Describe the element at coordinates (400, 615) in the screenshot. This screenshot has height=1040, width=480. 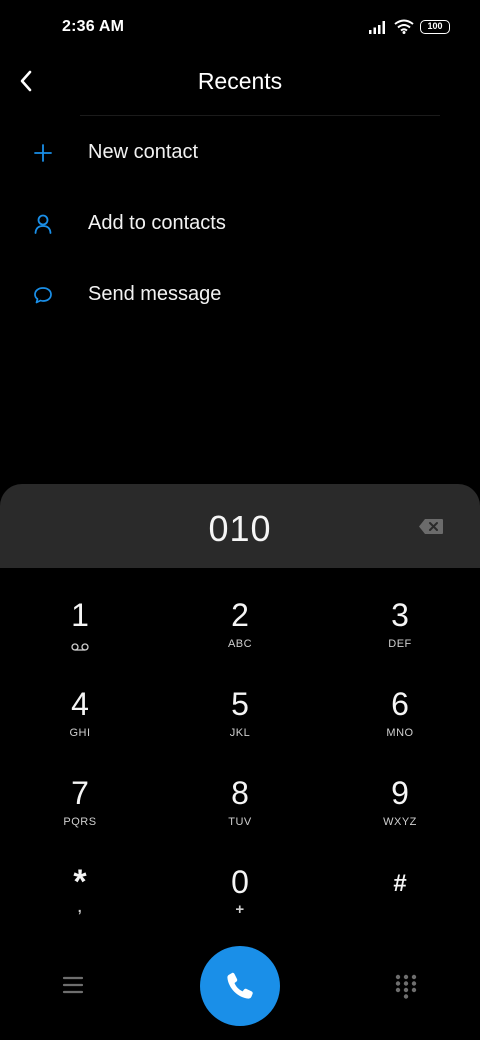
I see `key-digit: 3` at that location.